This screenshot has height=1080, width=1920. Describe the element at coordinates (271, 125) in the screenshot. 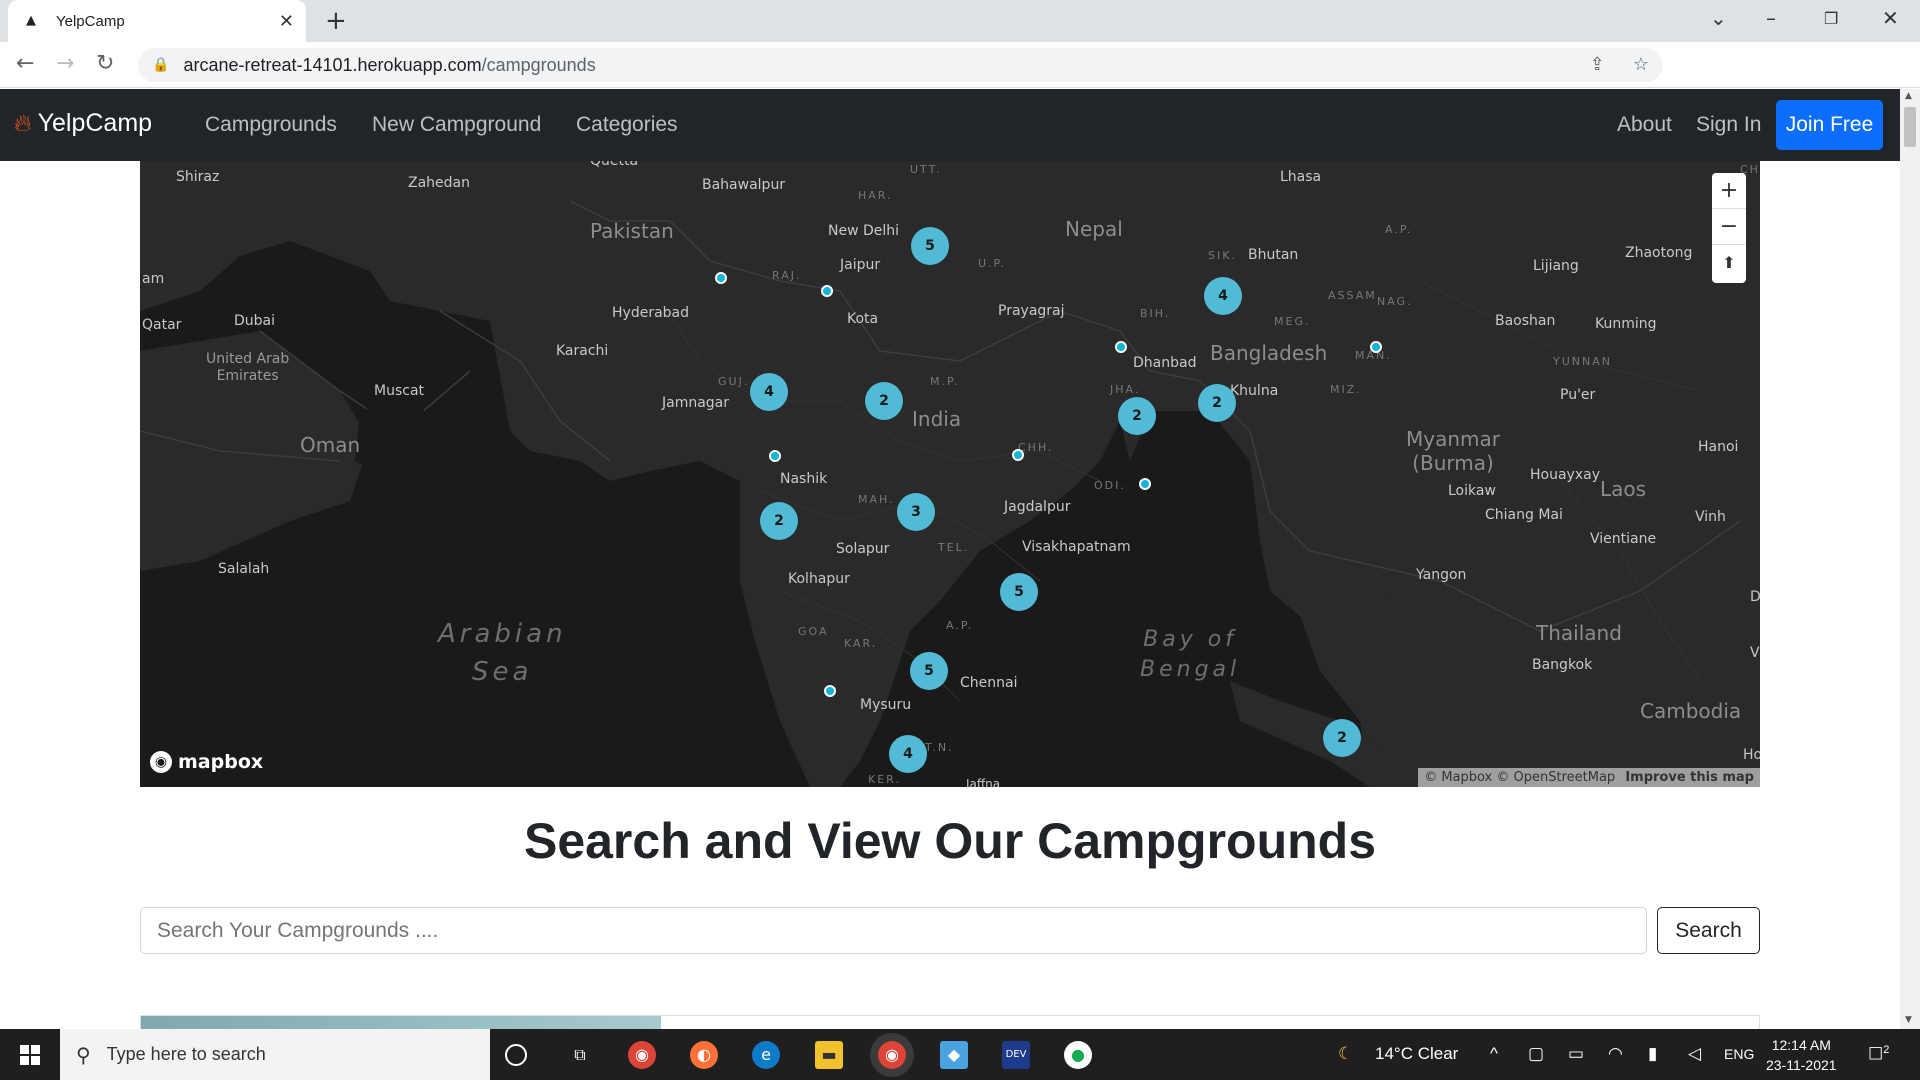

I see `nav-link-campgrounds: Campgrounds` at that location.